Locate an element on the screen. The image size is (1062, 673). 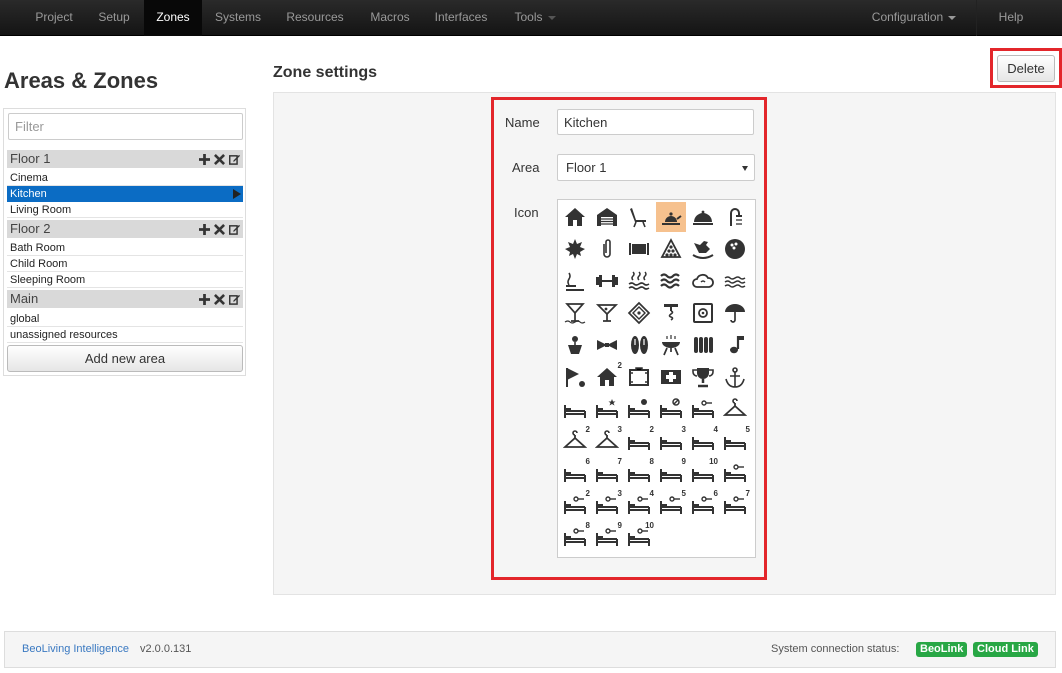
nav-macros: Macros is located at coordinates (390, 18).